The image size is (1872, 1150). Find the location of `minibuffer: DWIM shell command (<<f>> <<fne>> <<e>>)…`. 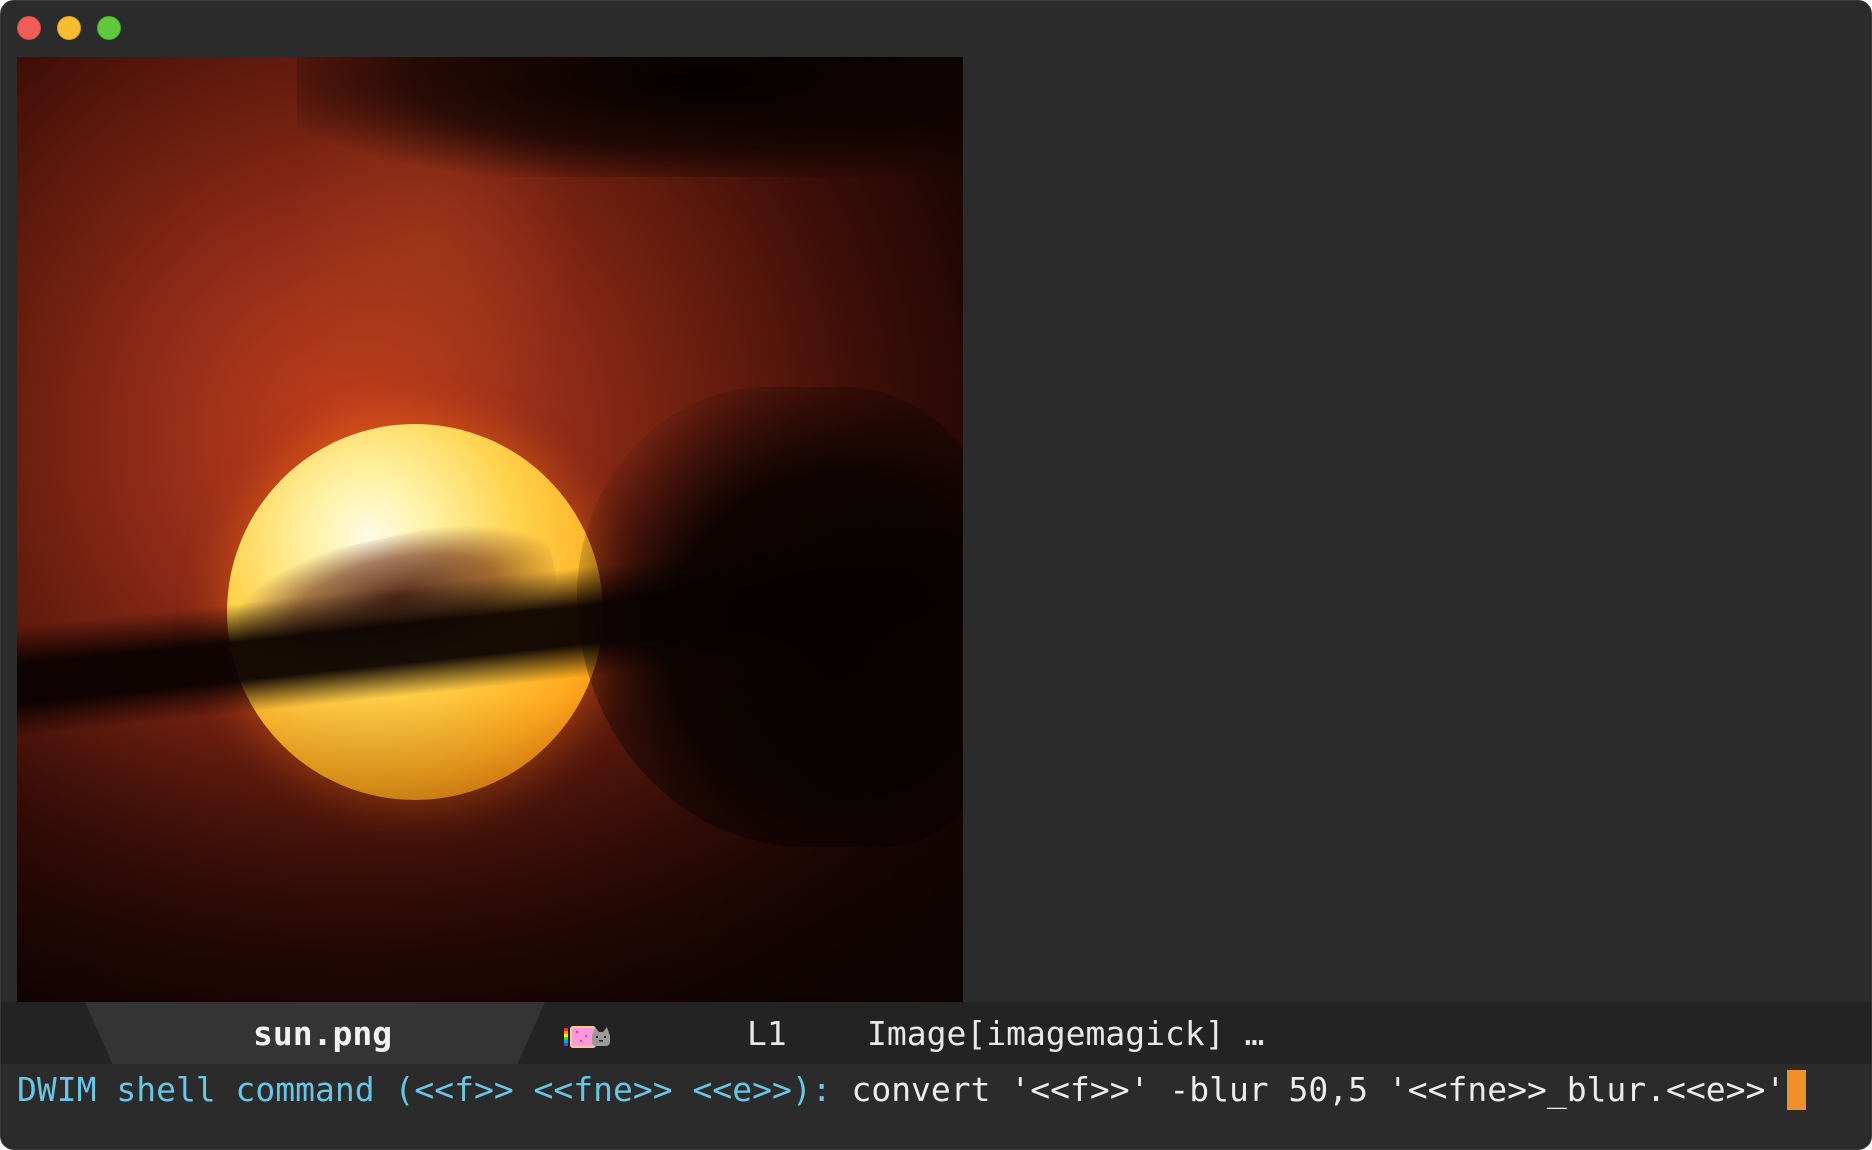

minibuffer: DWIM shell command (<<f>> <<fne>> <<e>>)… is located at coordinates (936, 1106).